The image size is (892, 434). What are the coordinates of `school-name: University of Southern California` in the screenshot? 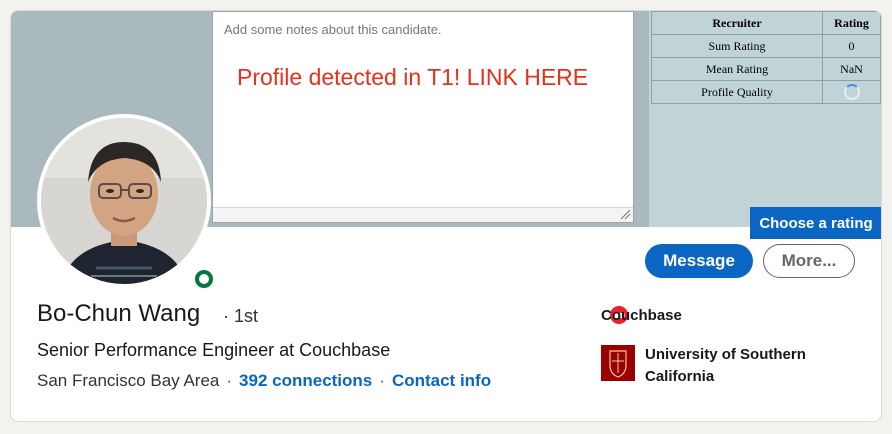 It's located at (740, 366).